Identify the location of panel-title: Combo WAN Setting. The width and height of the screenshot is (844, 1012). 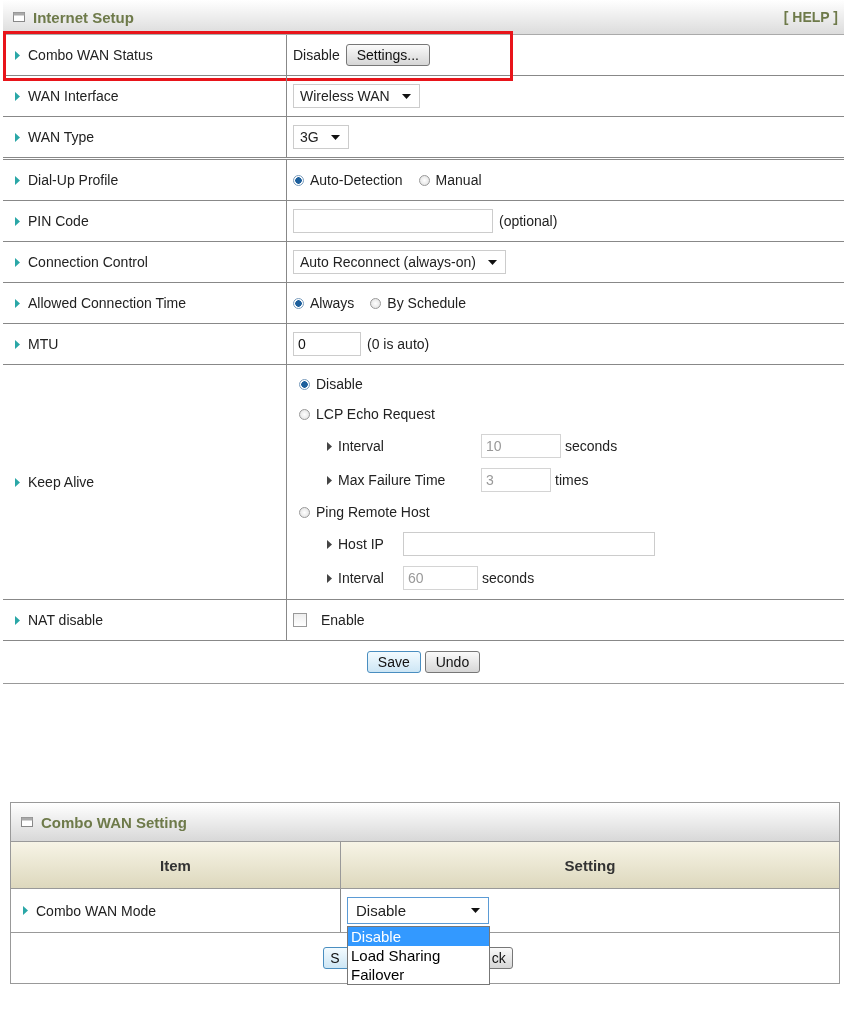
(114, 822).